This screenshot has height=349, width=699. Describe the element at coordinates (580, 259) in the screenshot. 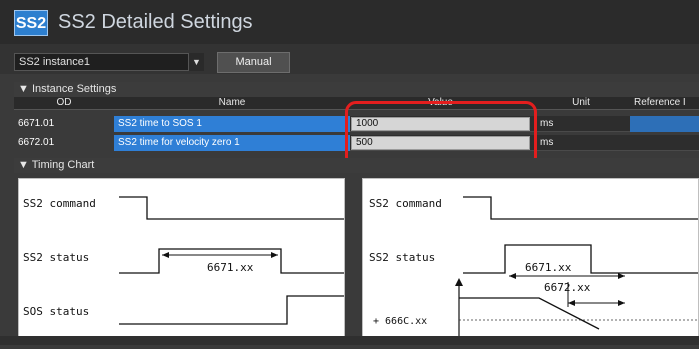

I see `ss2-status-signal` at that location.